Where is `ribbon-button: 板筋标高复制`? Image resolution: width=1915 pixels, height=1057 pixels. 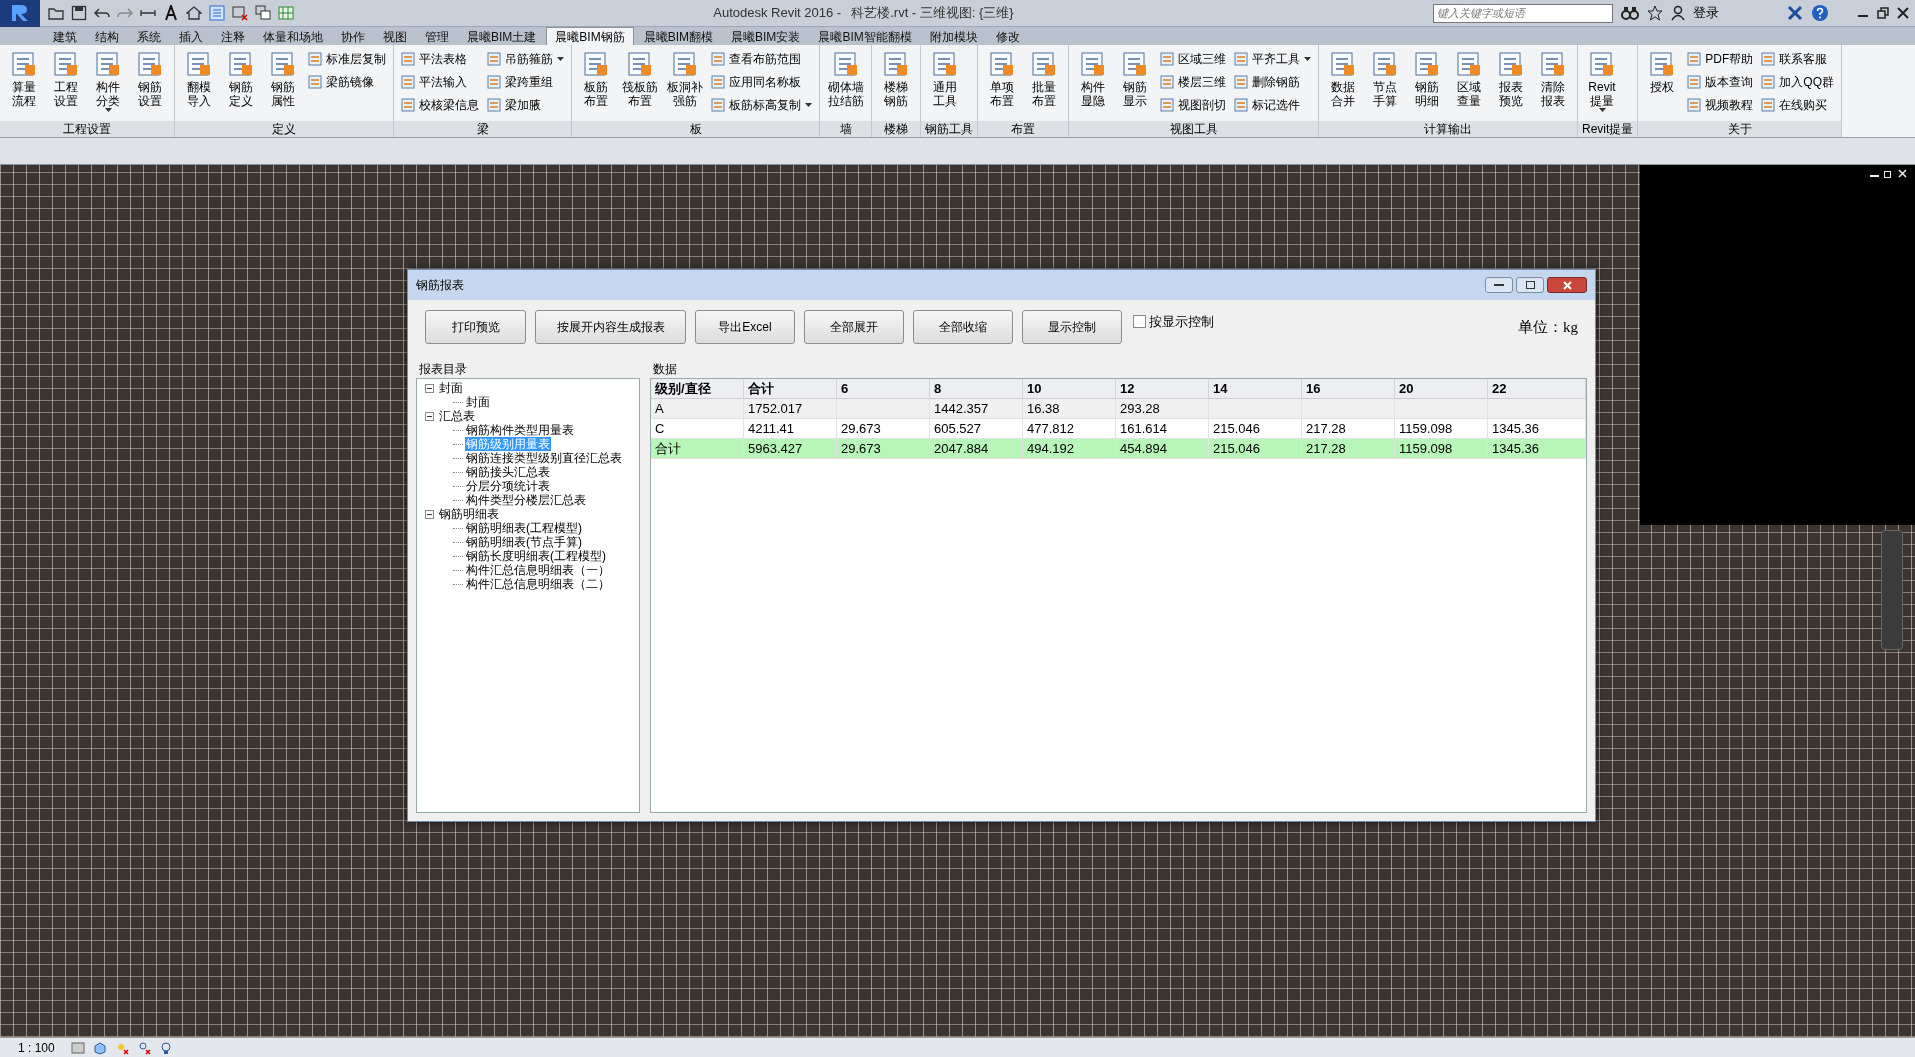 ribbon-button: 板筋标高复制 is located at coordinates (761, 105).